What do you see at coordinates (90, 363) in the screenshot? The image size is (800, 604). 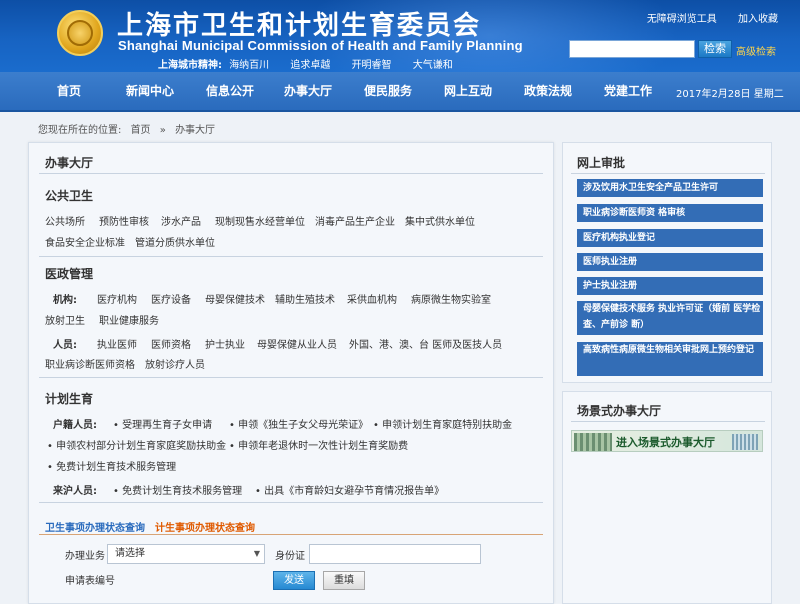 I see `service-link: 职业病诊断医师资格` at bounding box center [90, 363].